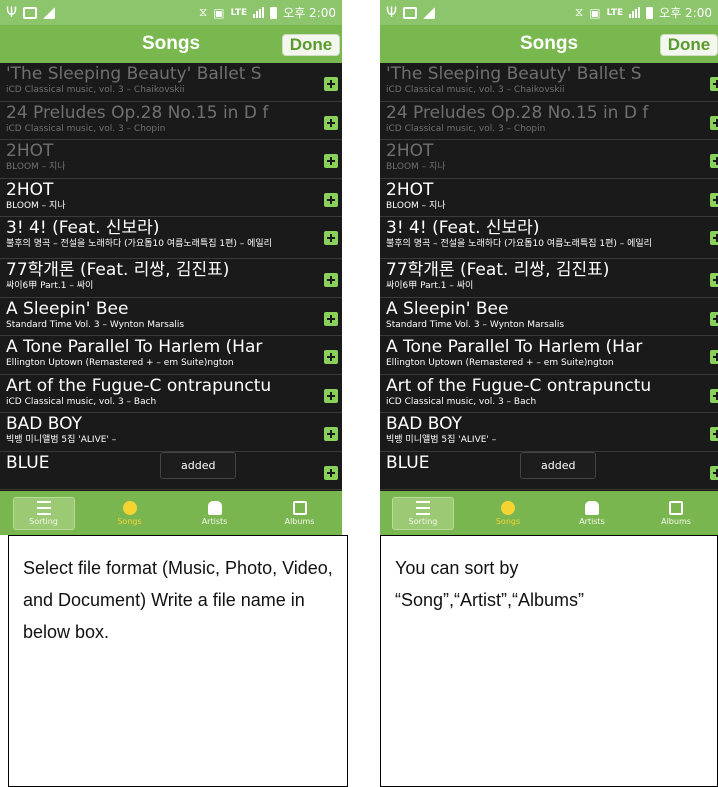  What do you see at coordinates (685, 13) in the screenshot?
I see `status-time: 오후 2:00` at bounding box center [685, 13].